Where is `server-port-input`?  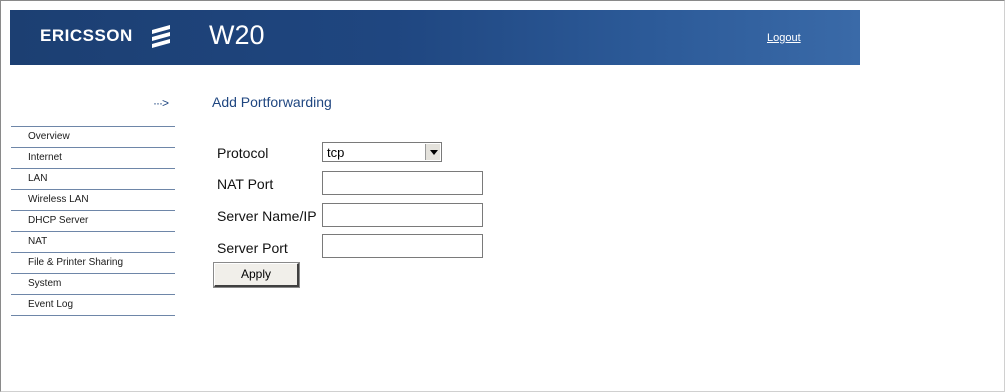
server-port-input is located at coordinates (402, 246).